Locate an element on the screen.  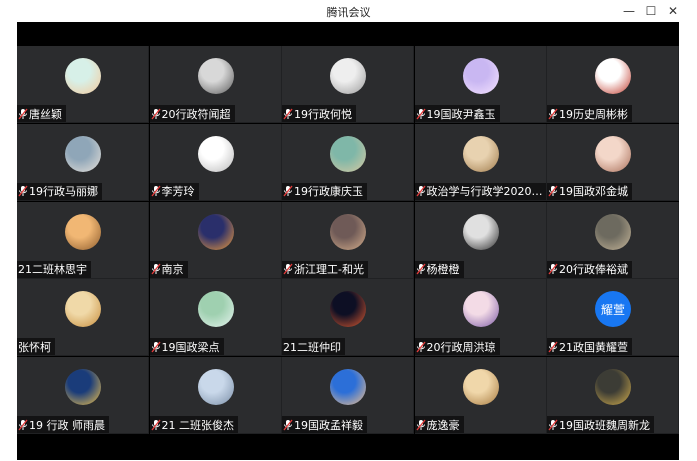
name-bar: 21政国黄耀萱 is located at coordinates (589, 347).